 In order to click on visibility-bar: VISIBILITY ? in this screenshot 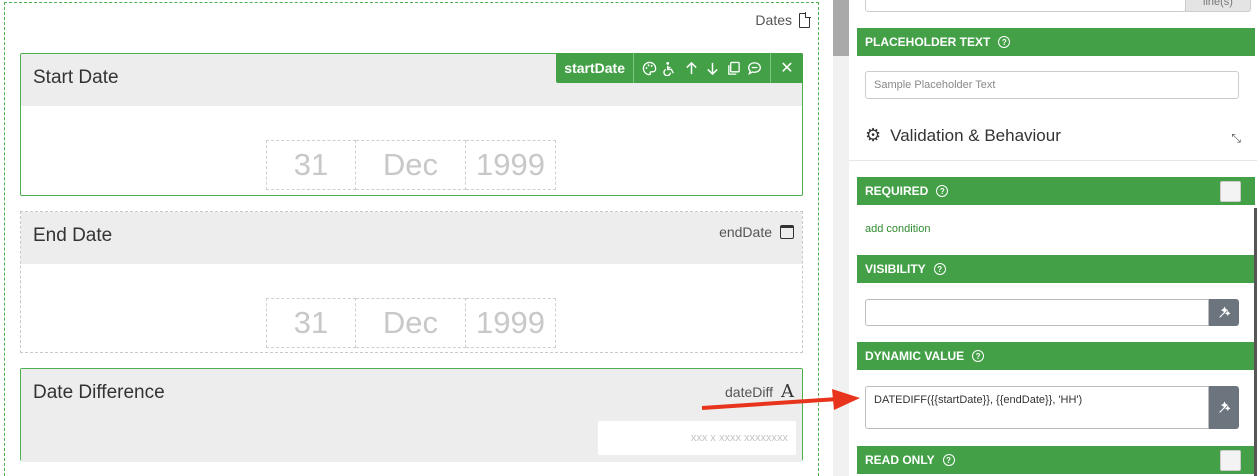, I will do `click(1056, 269)`.